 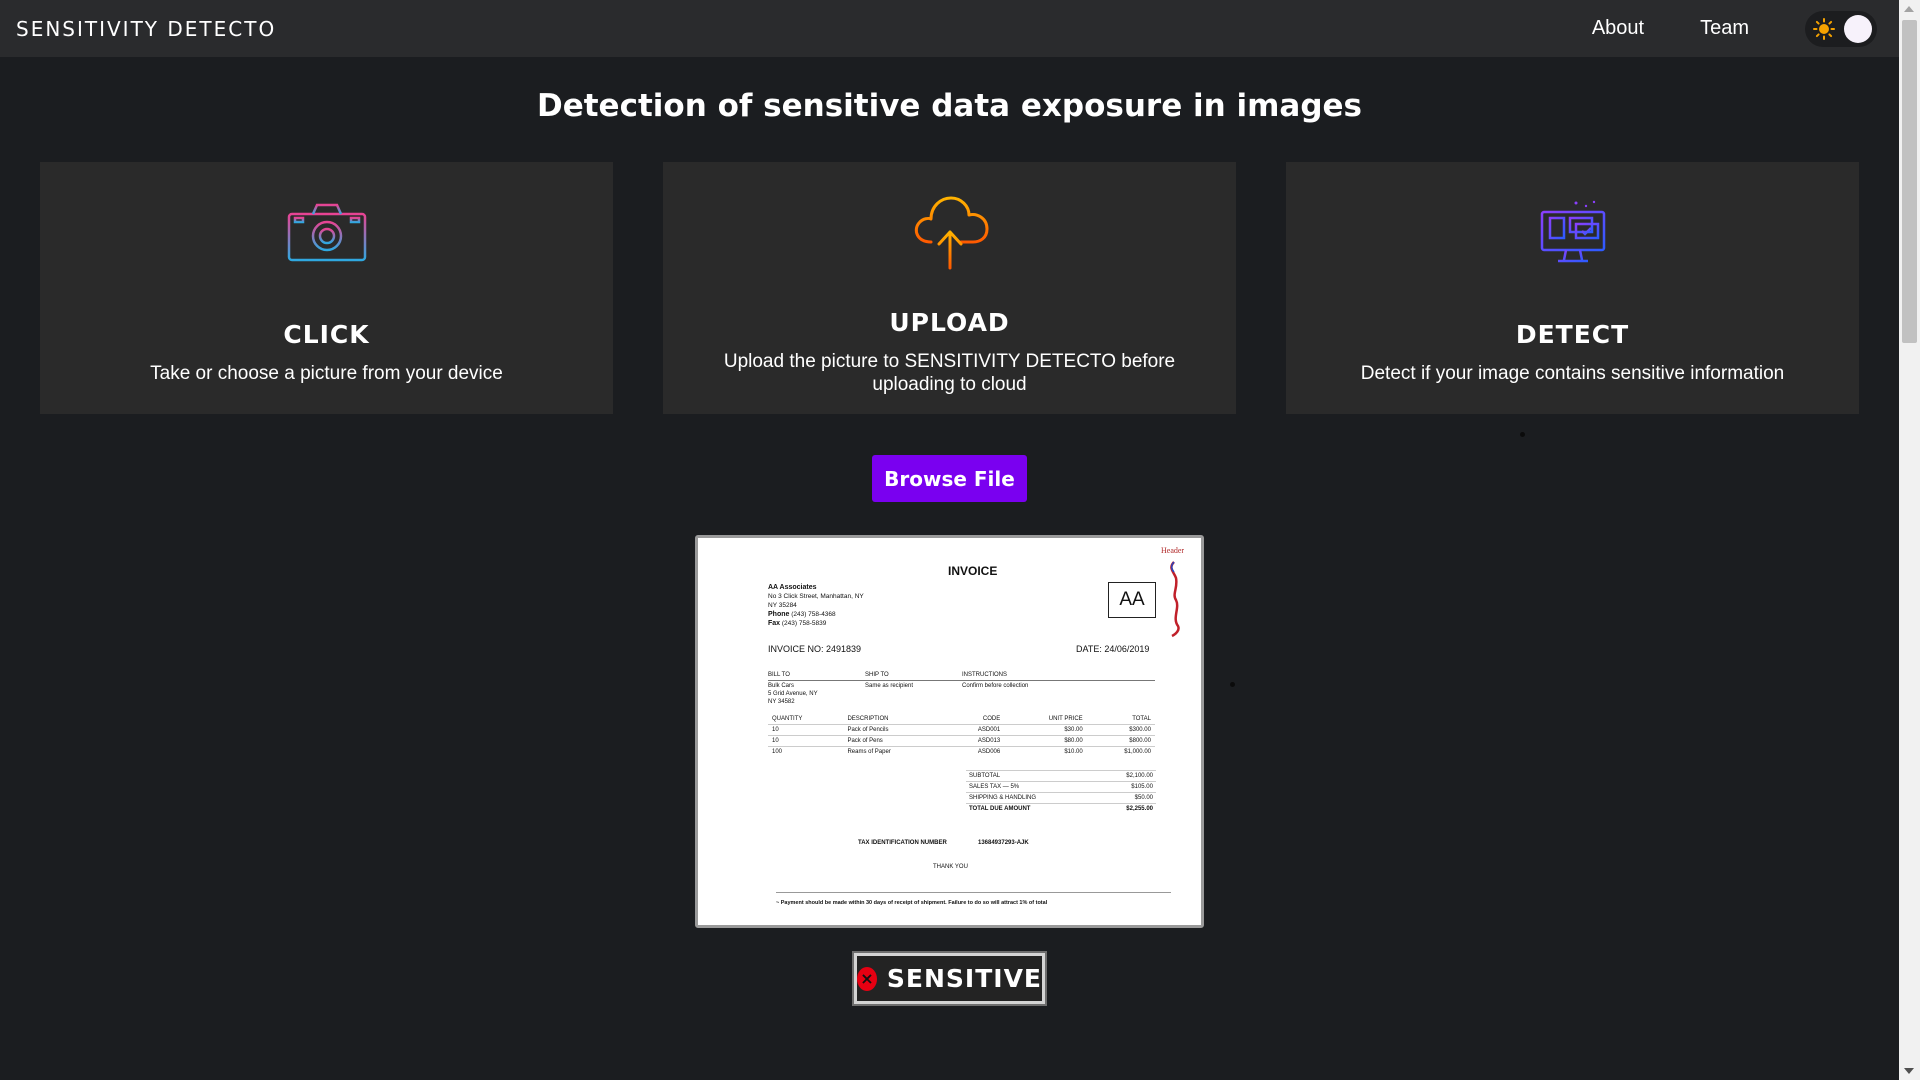 I want to click on totals-row: SALES TAX — 5% $105.00, so click(x=1061, y=787).